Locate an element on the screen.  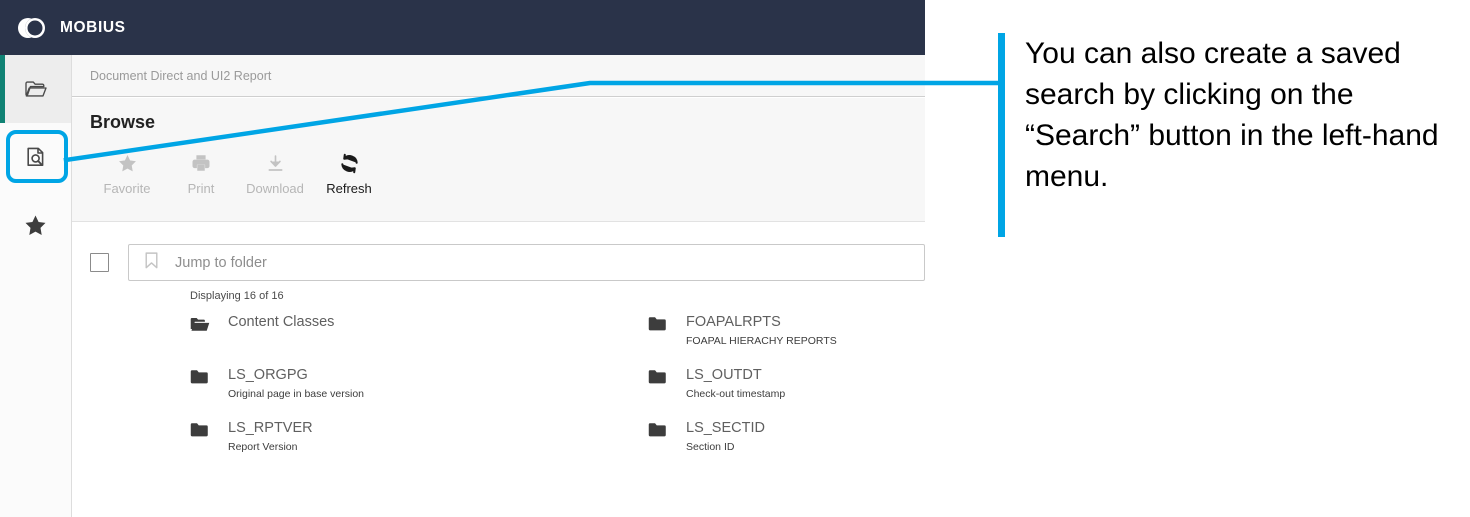
folder-description: Check-out timestamp is located at coordinates (736, 394).